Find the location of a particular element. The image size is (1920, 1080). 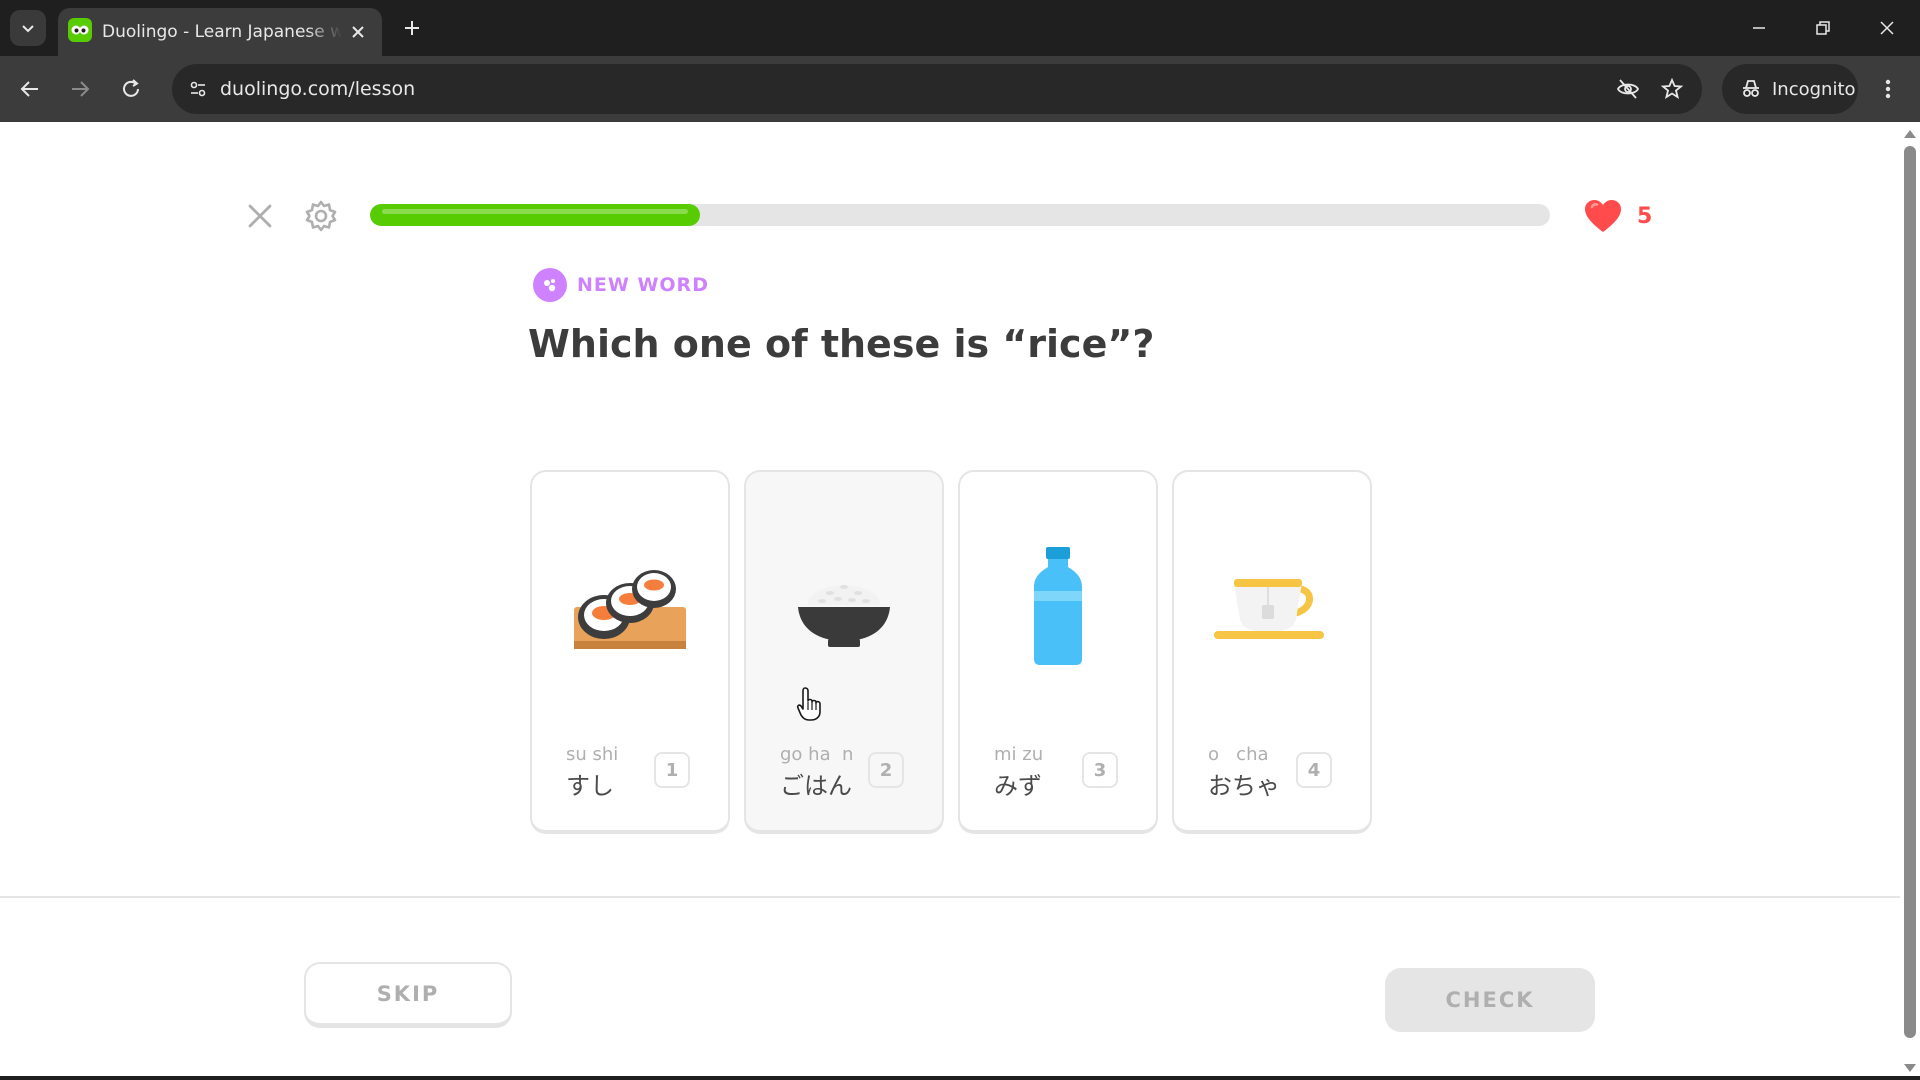

tune-icon is located at coordinates (198, 89).